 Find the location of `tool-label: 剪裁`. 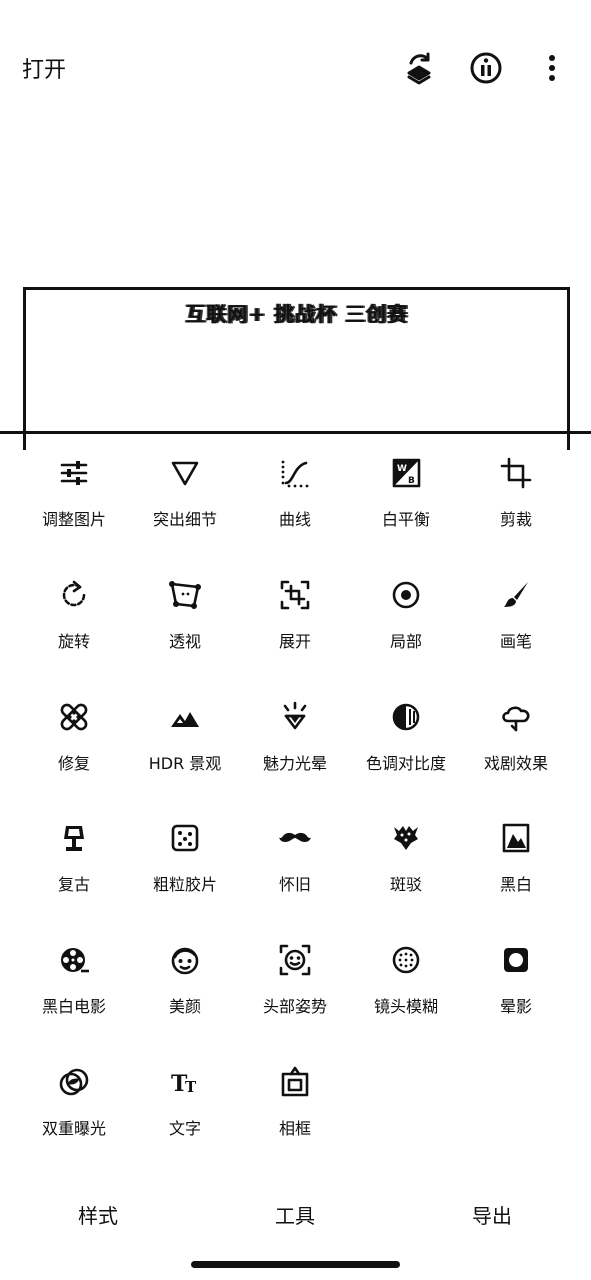

tool-label: 剪裁 is located at coordinates (515, 519).